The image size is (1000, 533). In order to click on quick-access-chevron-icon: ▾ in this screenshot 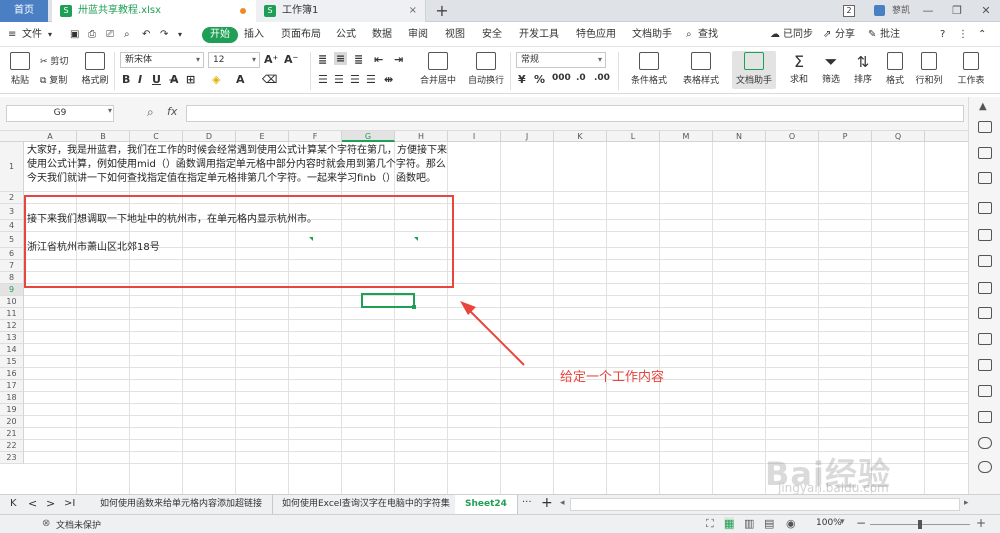, I will do `click(180, 35)`.